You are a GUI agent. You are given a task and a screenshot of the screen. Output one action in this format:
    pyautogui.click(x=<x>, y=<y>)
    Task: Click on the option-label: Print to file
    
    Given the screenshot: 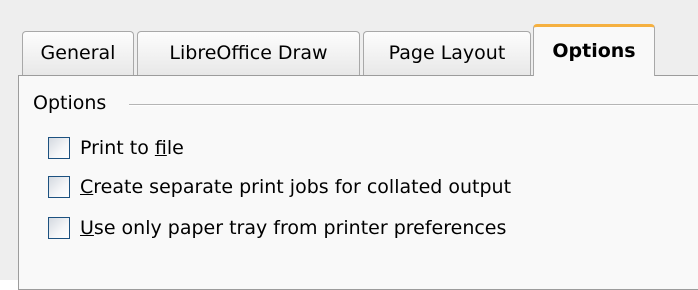 What is the action you would take?
    pyautogui.click(x=132, y=148)
    